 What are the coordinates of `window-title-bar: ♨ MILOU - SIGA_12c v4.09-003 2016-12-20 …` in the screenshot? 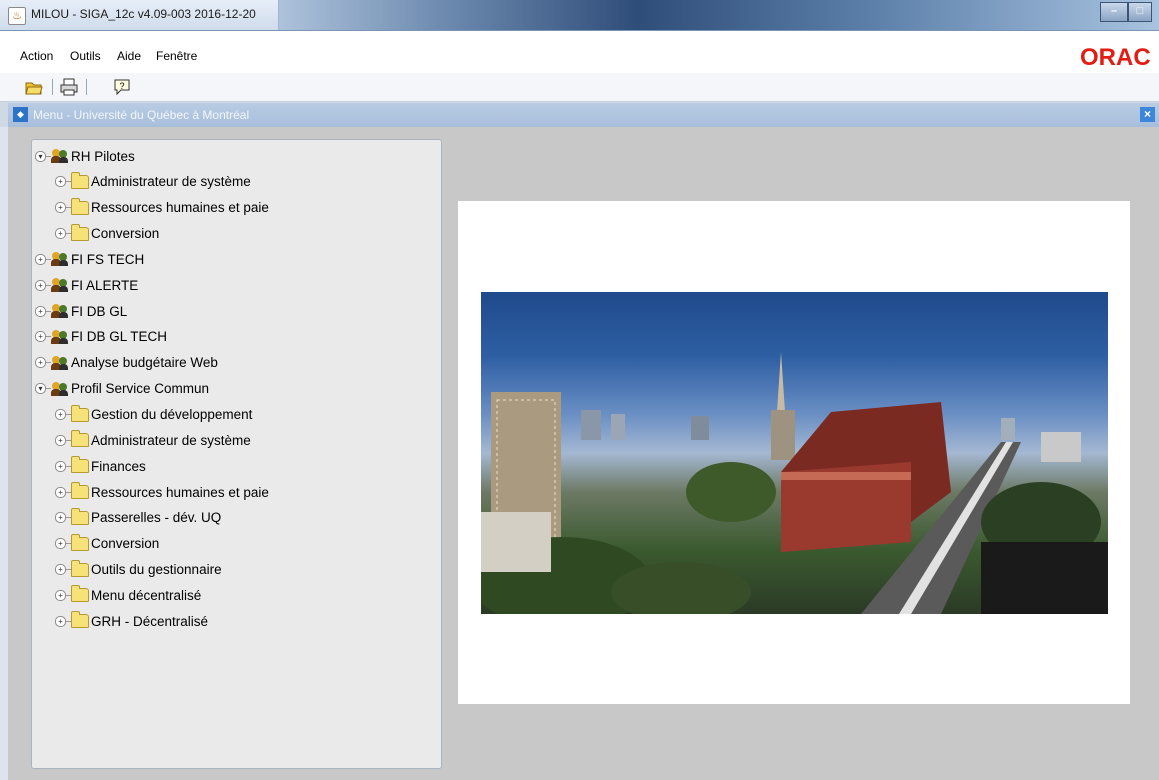 It's located at (579, 15).